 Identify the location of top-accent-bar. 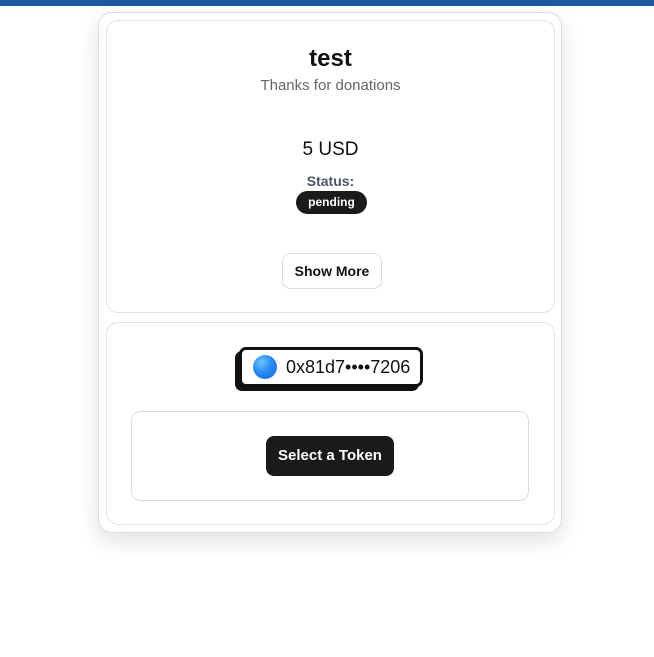
(327, 3).